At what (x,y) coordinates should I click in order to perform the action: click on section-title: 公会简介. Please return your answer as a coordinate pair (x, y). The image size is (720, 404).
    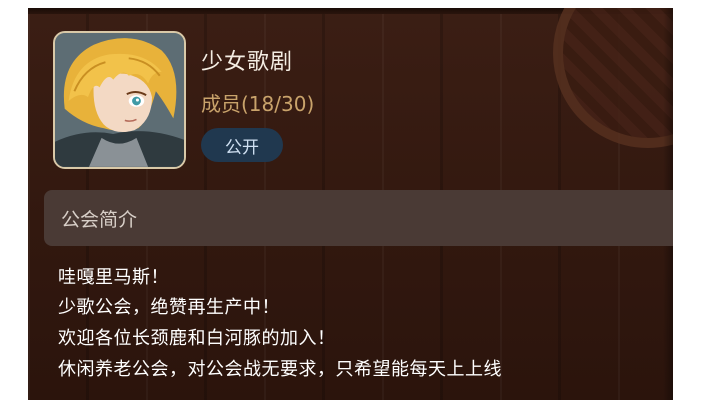
    Looking at the image, I should click on (99, 220).